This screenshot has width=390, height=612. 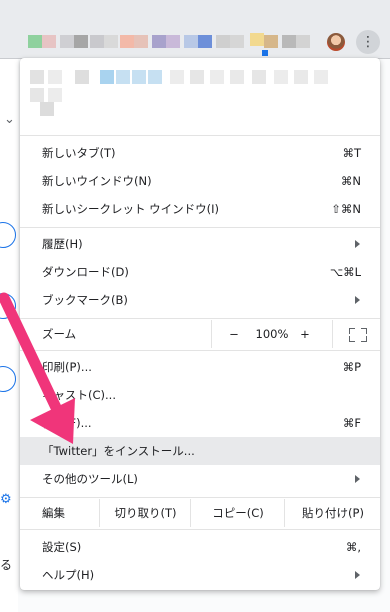 I want to click on annotation-arrow, so click(x=37, y=368).